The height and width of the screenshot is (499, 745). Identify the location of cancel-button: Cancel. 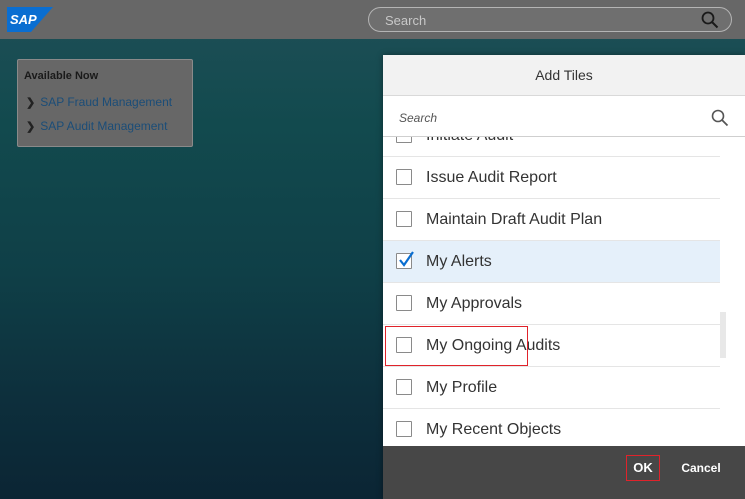
(701, 468).